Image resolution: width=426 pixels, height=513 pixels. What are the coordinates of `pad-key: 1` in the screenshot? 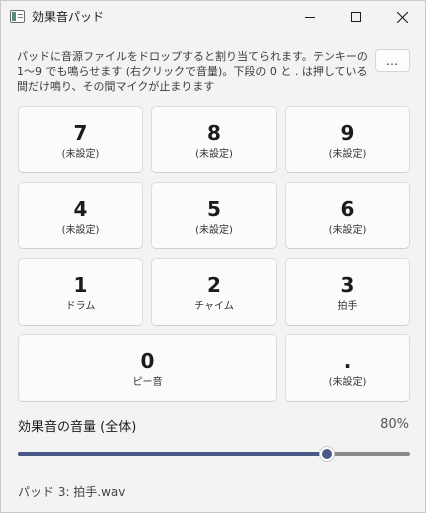 It's located at (80, 285).